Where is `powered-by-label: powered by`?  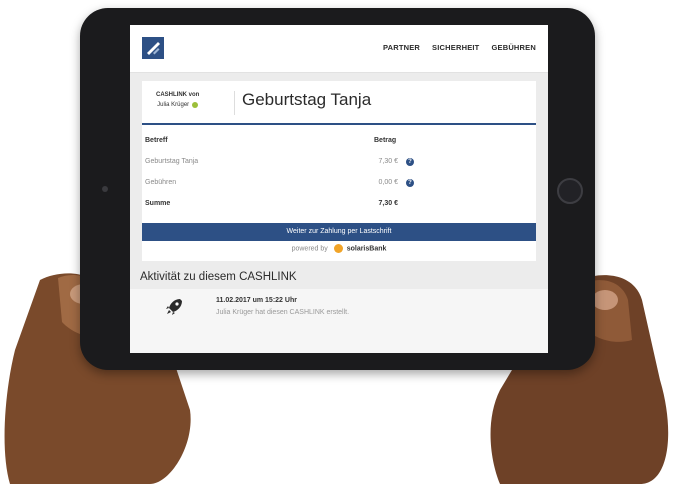
powered-by-label: powered by is located at coordinates (309, 249).